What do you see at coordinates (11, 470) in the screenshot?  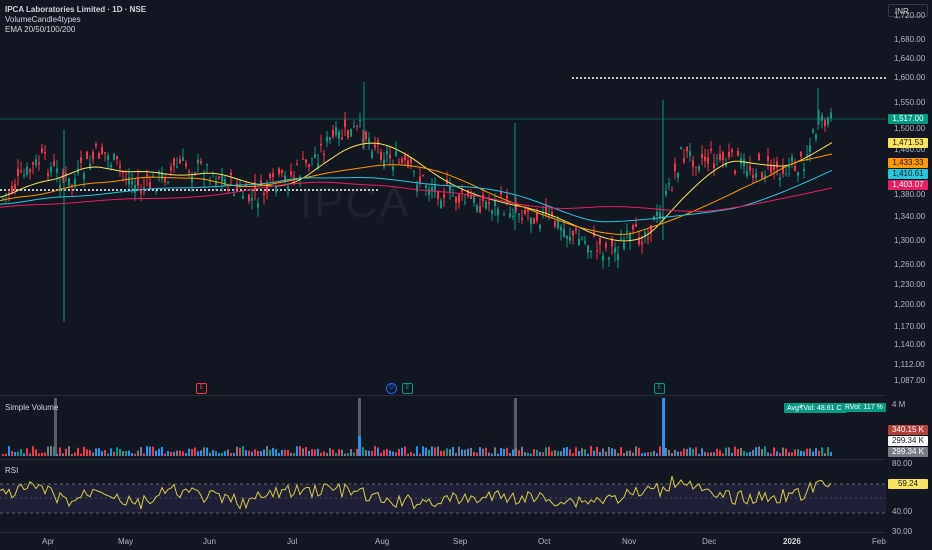 I see `rsi-pane-label: RSI` at bounding box center [11, 470].